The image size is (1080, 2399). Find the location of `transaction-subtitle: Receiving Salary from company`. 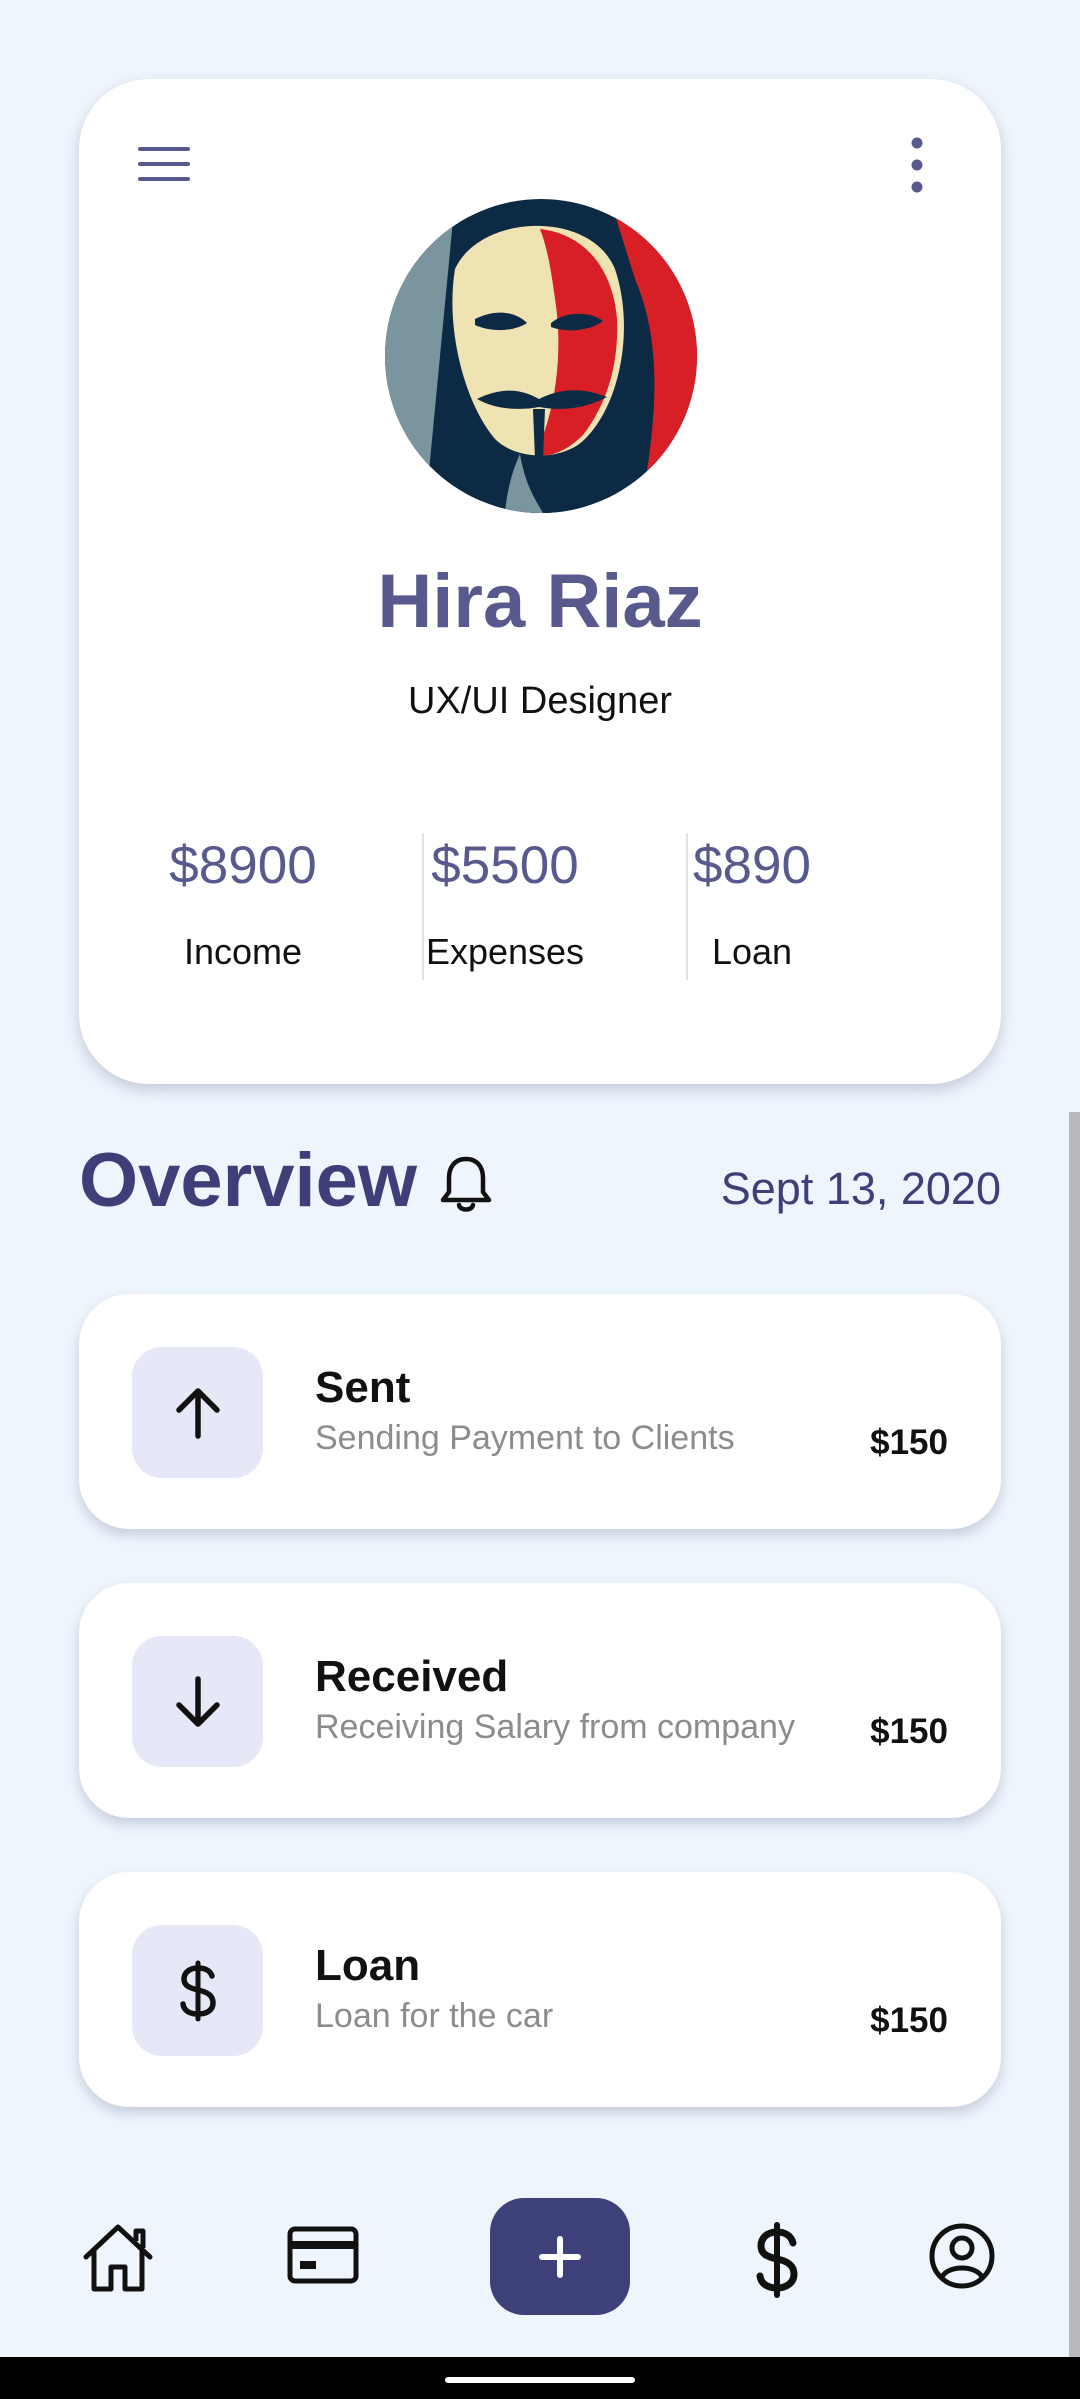

transaction-subtitle: Receiving Salary from company is located at coordinates (555, 1727).